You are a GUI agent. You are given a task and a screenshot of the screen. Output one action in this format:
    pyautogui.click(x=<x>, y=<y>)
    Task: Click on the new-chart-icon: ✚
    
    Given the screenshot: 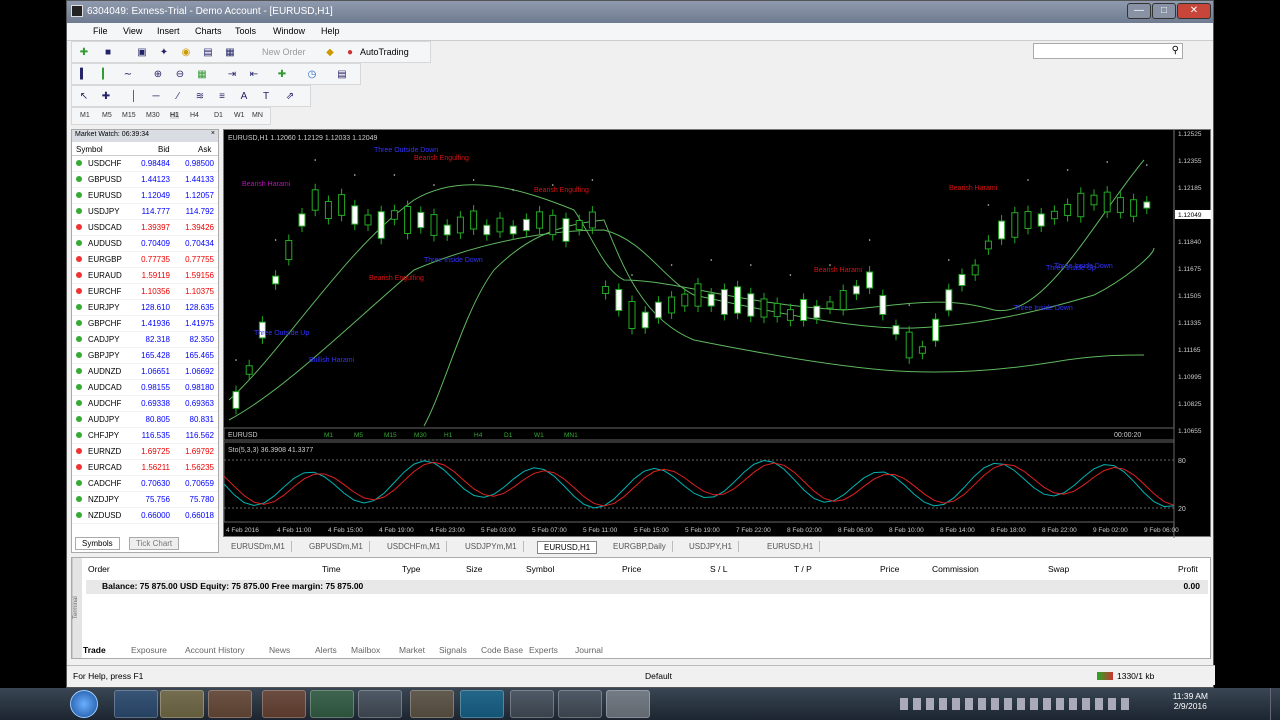 What is the action you would take?
    pyautogui.click(x=84, y=53)
    